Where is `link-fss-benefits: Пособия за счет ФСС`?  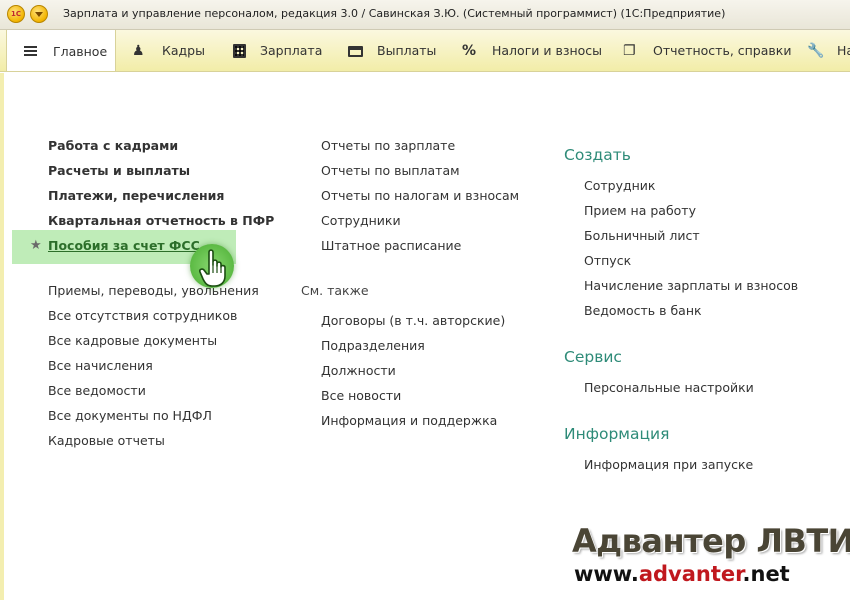 link-fss-benefits: Пособия за счет ФСС is located at coordinates (124, 246).